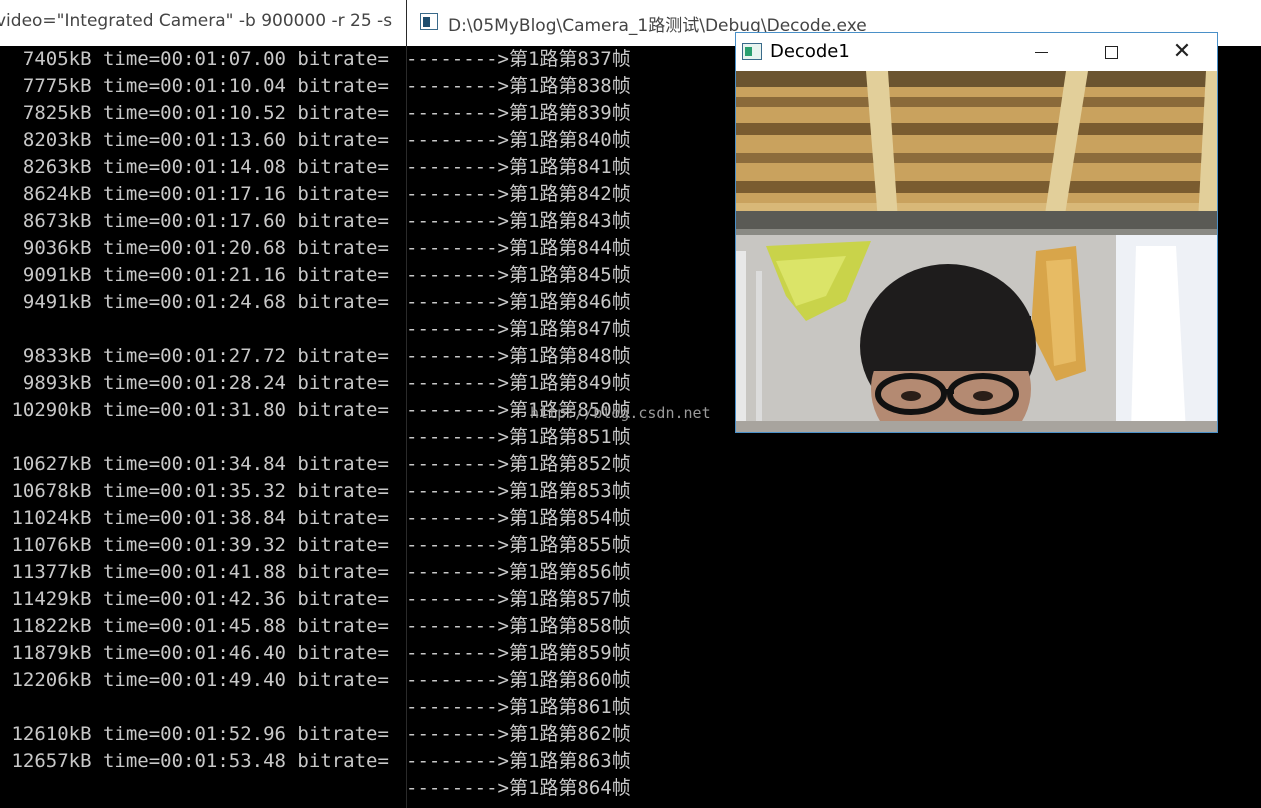 This screenshot has width=1261, height=808. Describe the element at coordinates (194, 167) in the screenshot. I see `ffmpeg-log-line: 8263kB time=00:01:14.08 bitrate=` at that location.